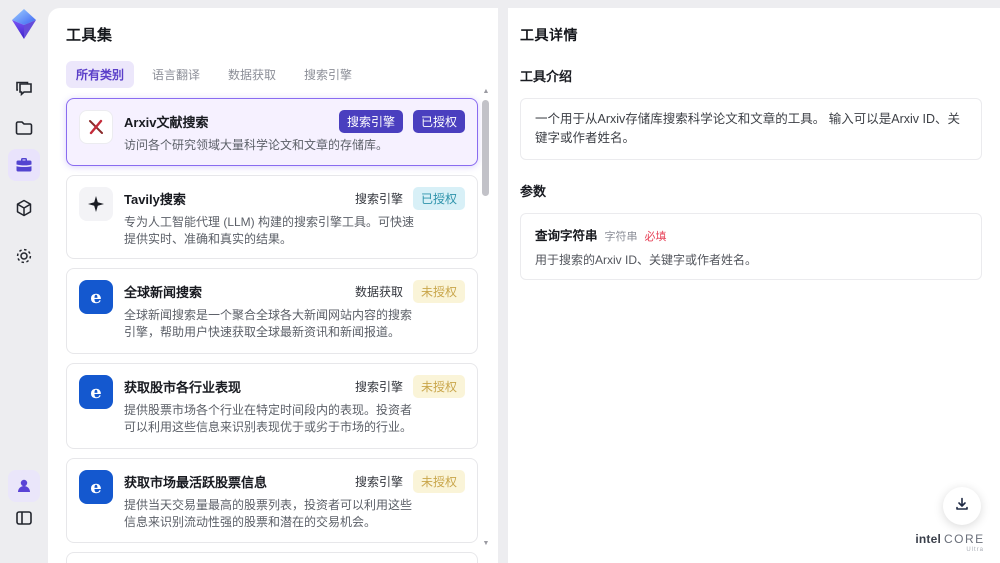 The width and height of the screenshot is (1000, 563). I want to click on tool-card-regional-news: 万维地区新闻查询 搜索引擎 未授权 查询具体行政区划内的新闻，快速了解各地新闻动, so click(272, 557).